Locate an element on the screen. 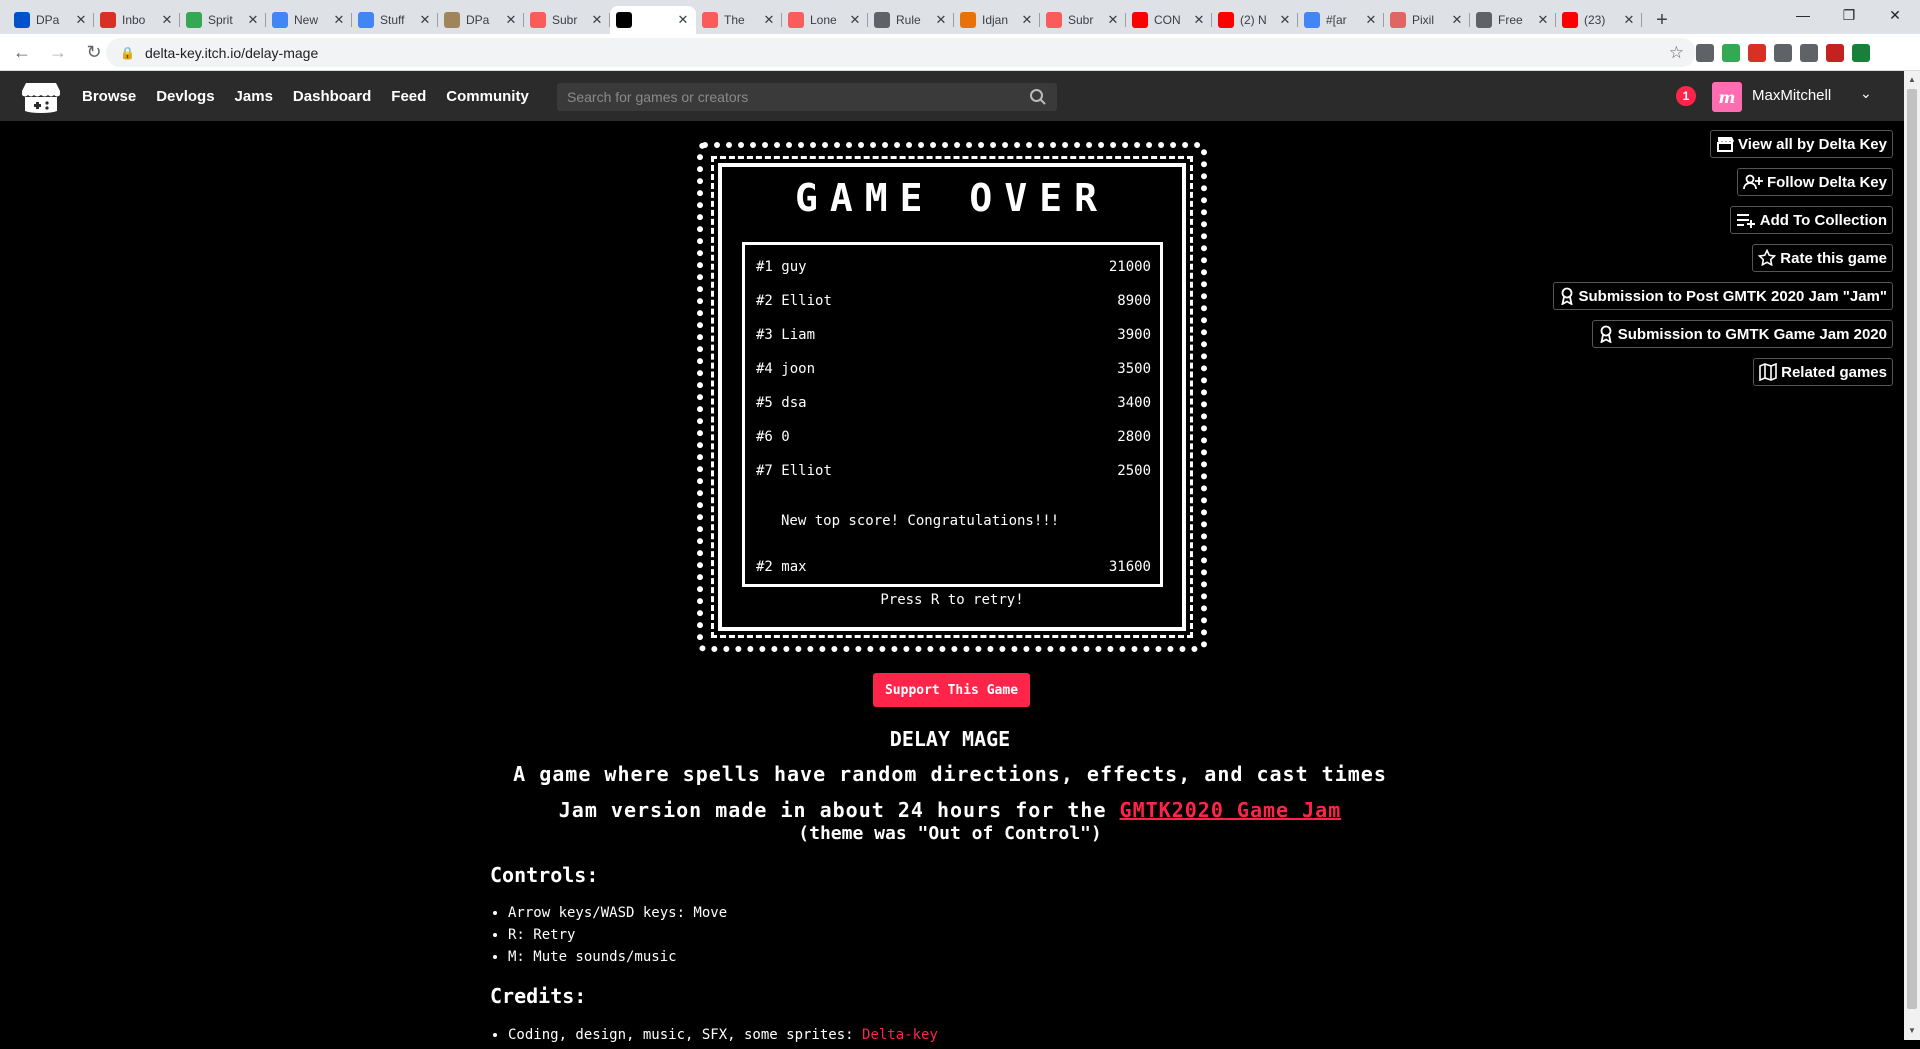  search-box is located at coordinates (807, 97).